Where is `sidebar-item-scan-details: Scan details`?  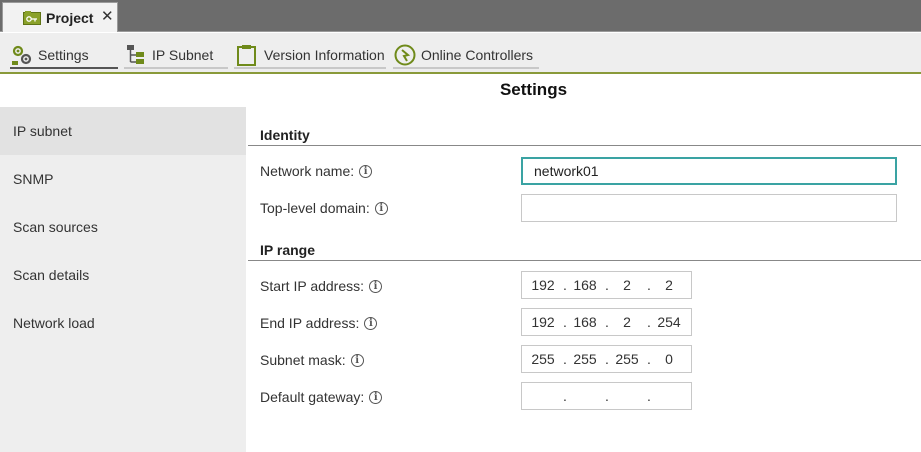
sidebar-item-scan-details: Scan details is located at coordinates (123, 275).